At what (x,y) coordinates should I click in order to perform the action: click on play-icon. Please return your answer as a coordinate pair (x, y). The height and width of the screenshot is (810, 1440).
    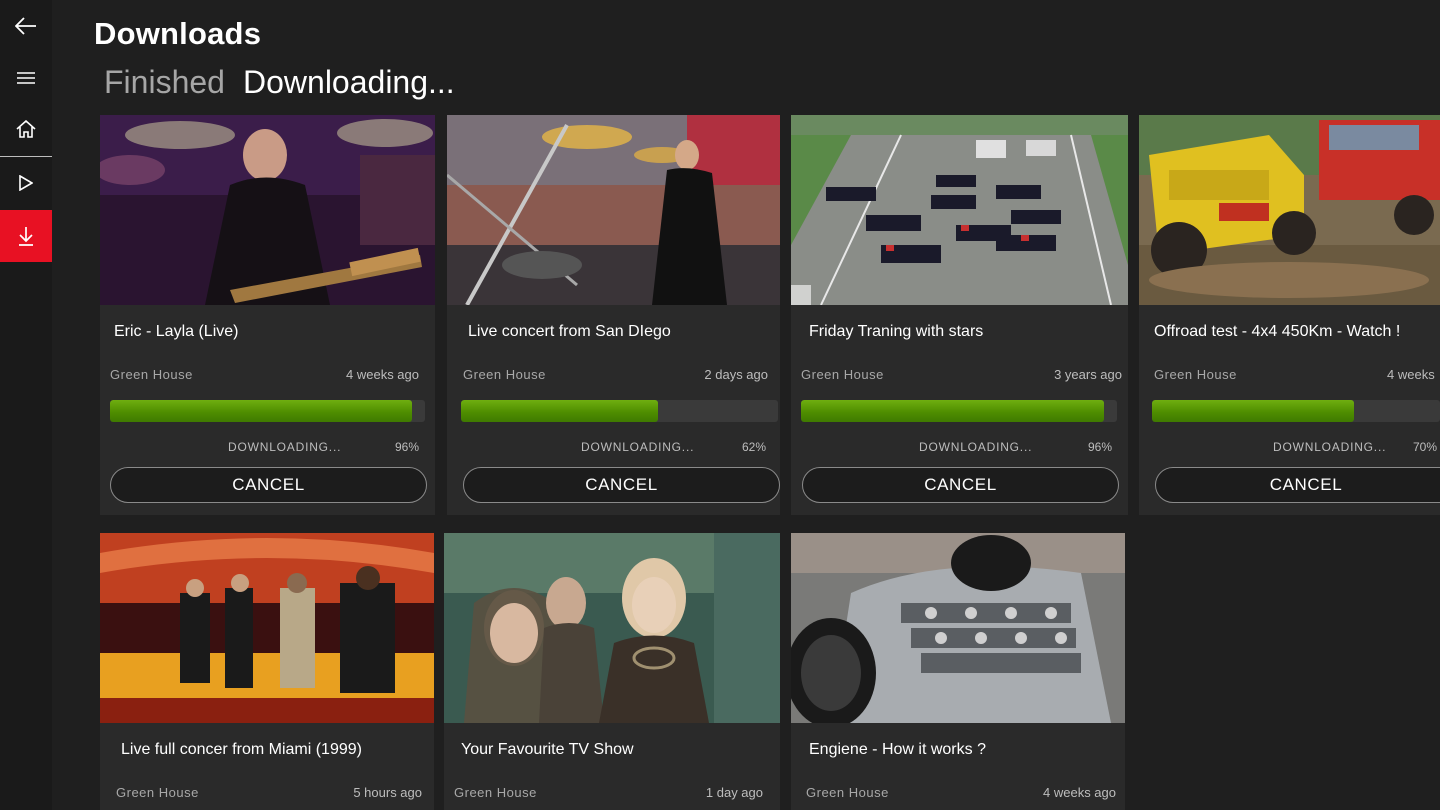
    Looking at the image, I should click on (26, 183).